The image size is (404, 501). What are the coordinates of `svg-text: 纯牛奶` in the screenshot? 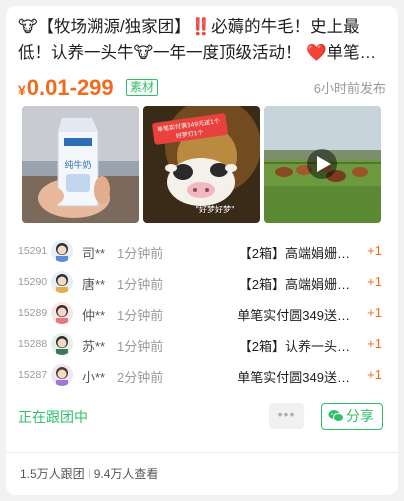 It's located at (77, 165).